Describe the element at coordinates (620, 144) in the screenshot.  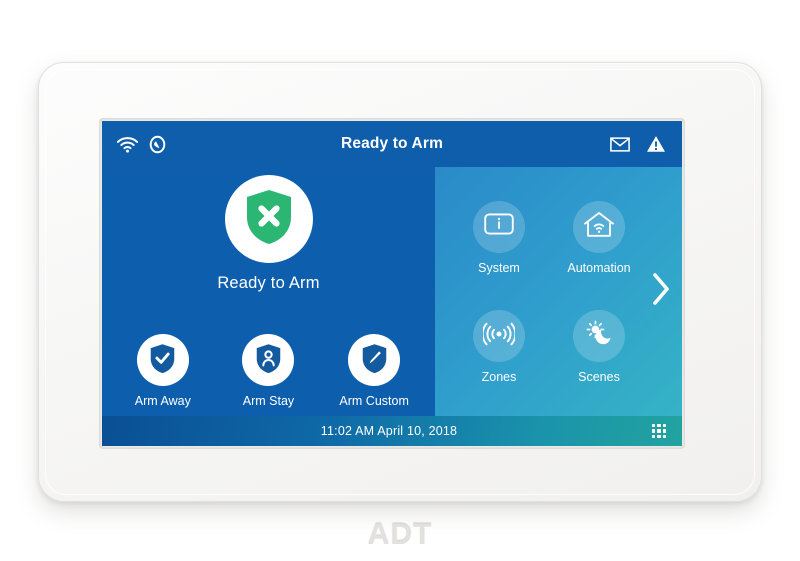
I see `mail-icon` at that location.